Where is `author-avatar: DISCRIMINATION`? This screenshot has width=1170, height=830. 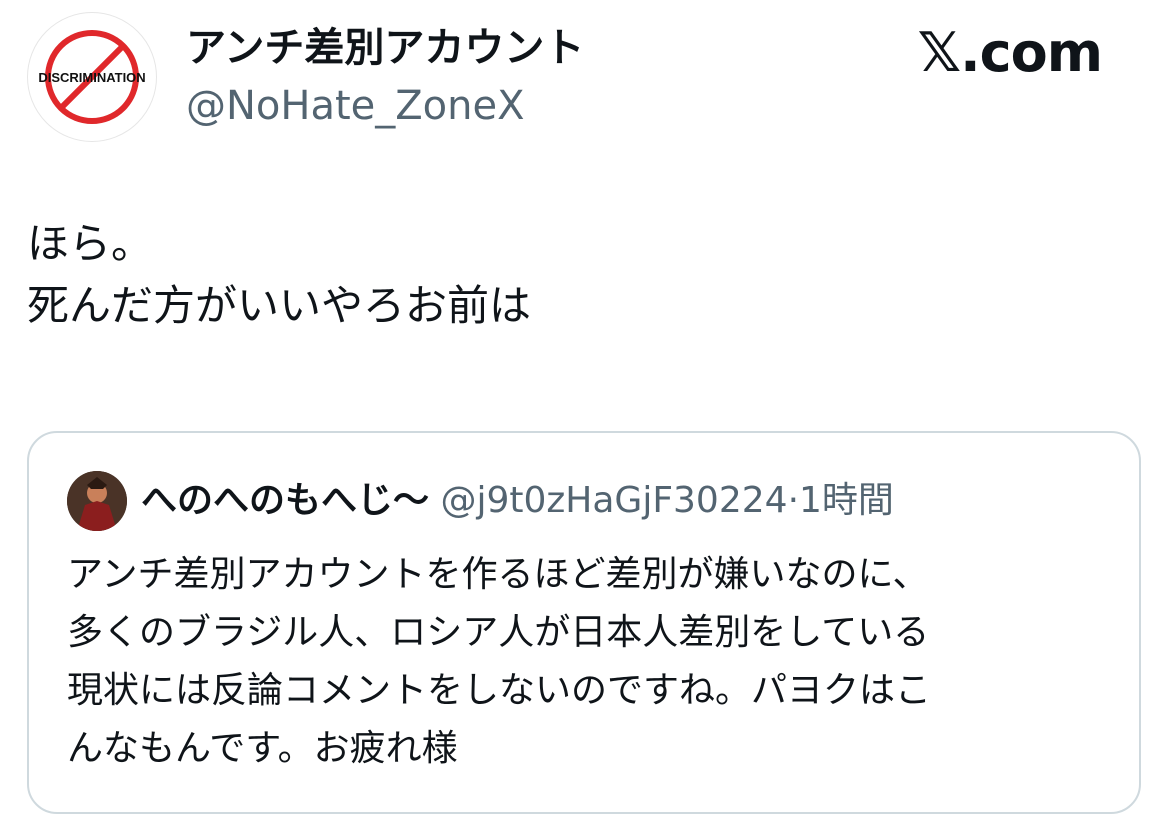
author-avatar: DISCRIMINATION is located at coordinates (92, 77).